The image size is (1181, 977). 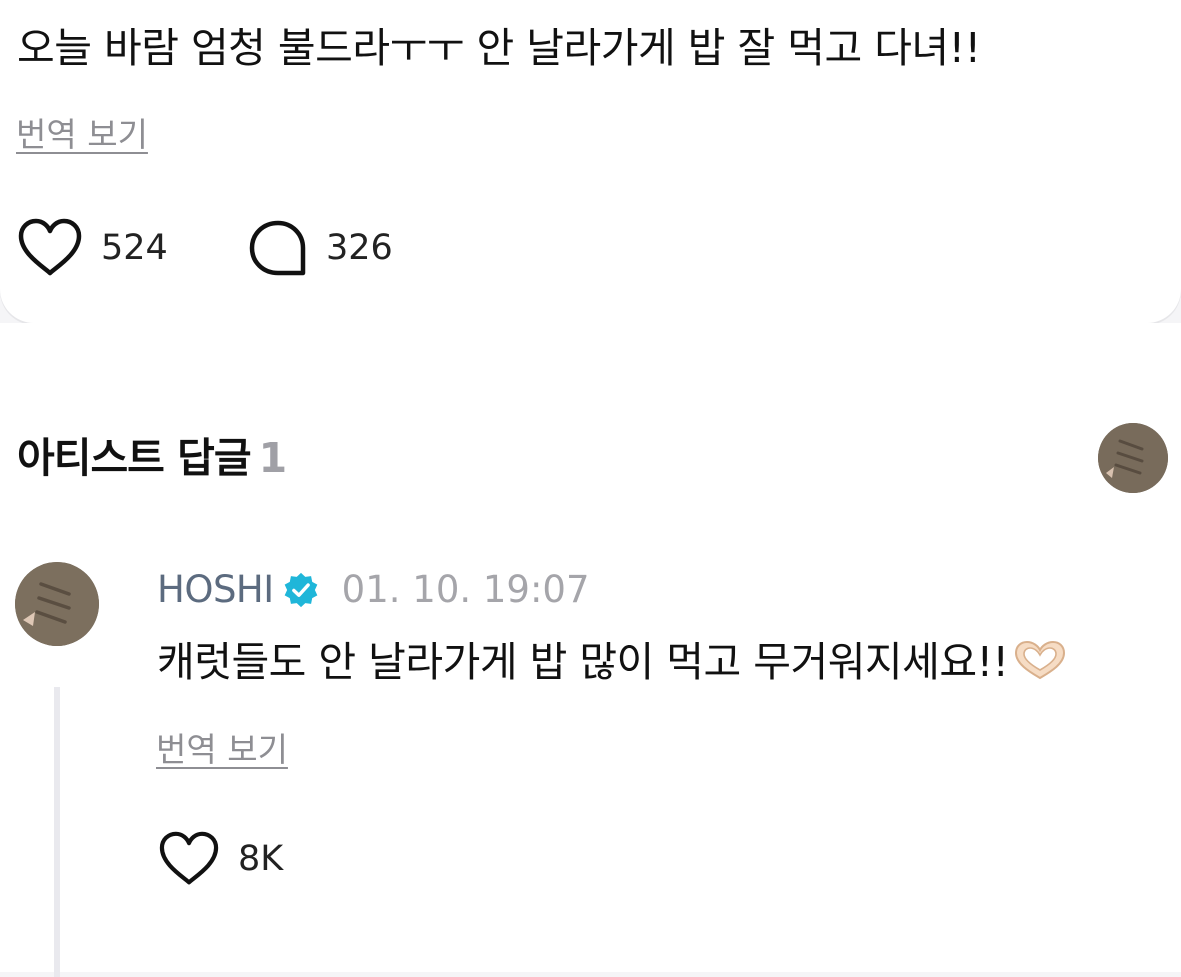 I want to click on post-comment-count: 326, so click(x=359, y=248).